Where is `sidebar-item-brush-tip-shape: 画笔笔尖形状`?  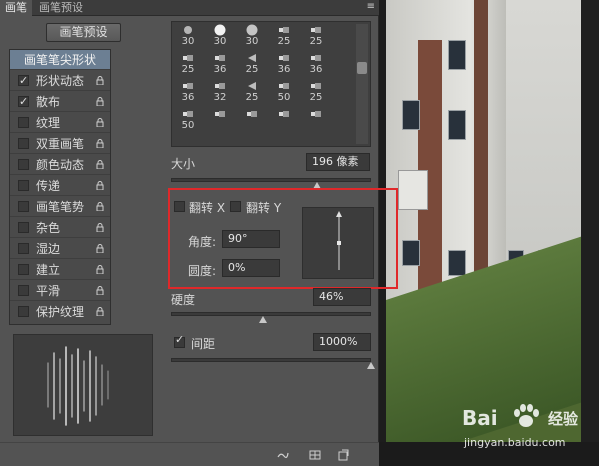 sidebar-item-brush-tip-shape: 画笔笔尖形状 is located at coordinates (60, 60).